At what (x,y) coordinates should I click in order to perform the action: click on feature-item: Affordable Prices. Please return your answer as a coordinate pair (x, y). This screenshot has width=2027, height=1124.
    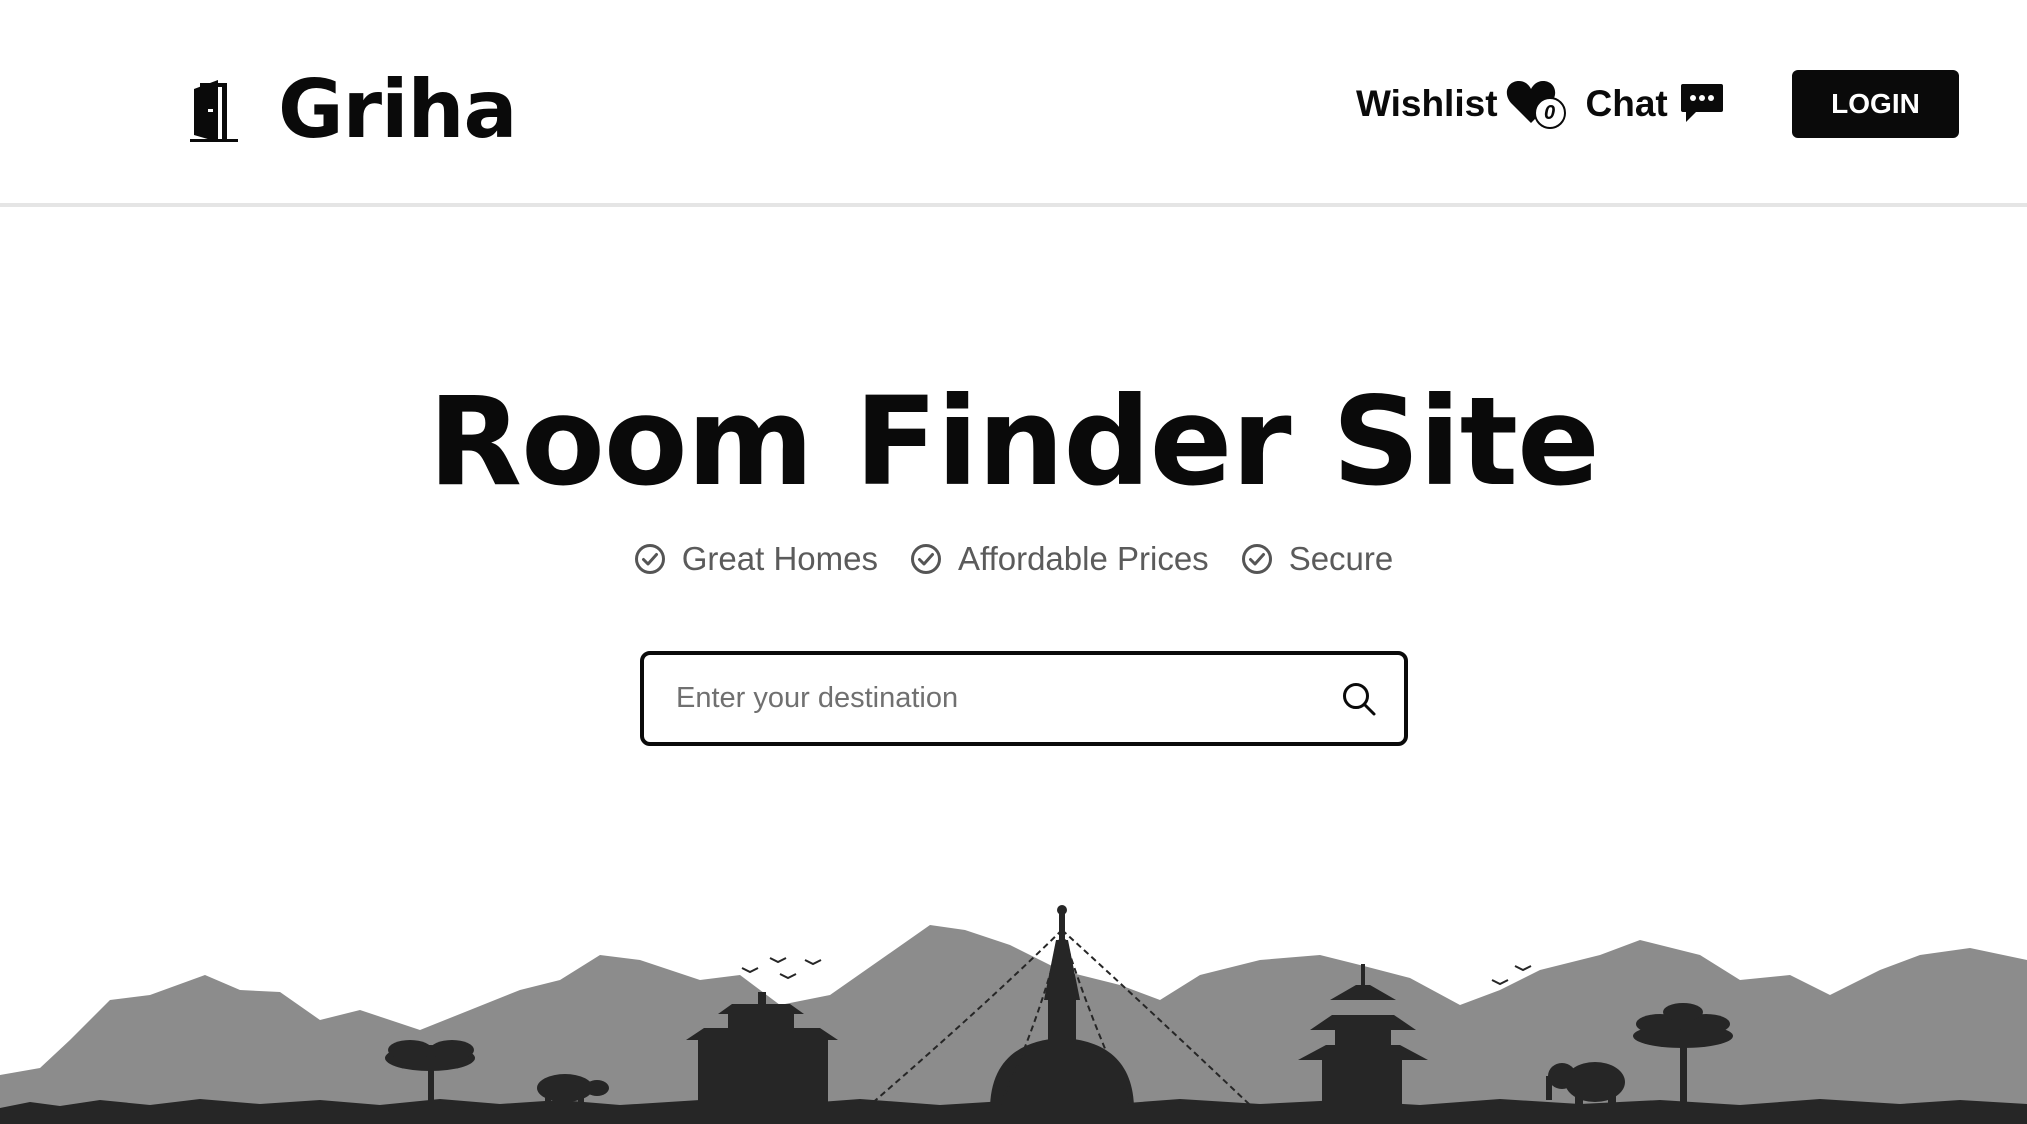
    Looking at the image, I should click on (1059, 559).